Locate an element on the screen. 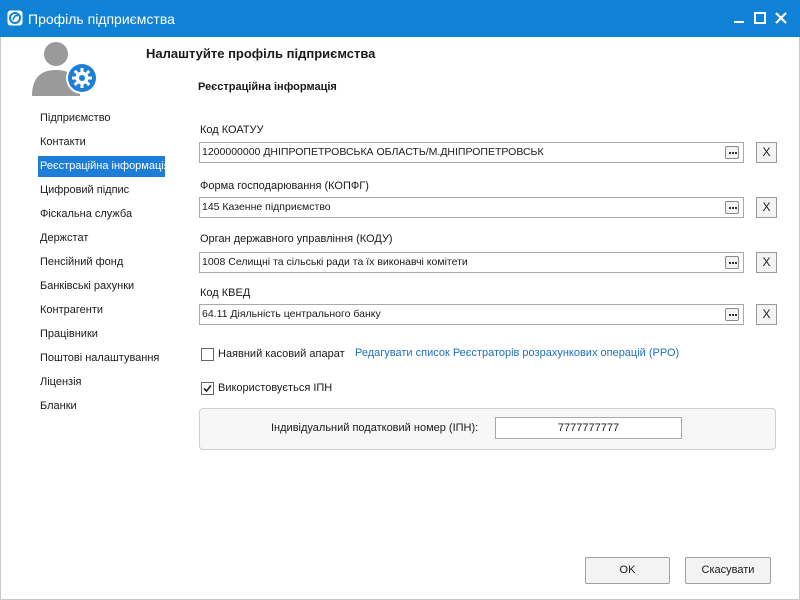  cancel-button: Скасувати is located at coordinates (728, 570).